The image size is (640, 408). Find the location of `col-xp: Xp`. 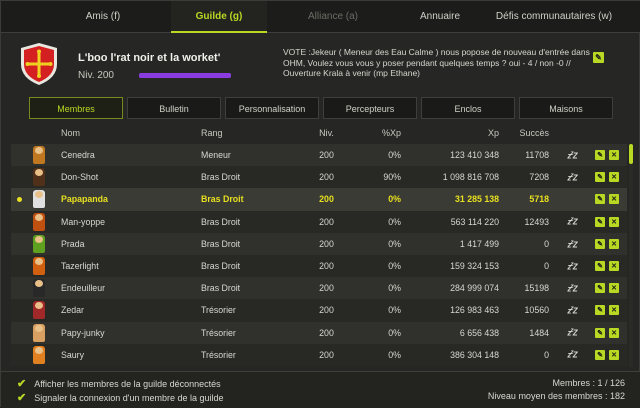

col-xp: Xp is located at coordinates (454, 133).